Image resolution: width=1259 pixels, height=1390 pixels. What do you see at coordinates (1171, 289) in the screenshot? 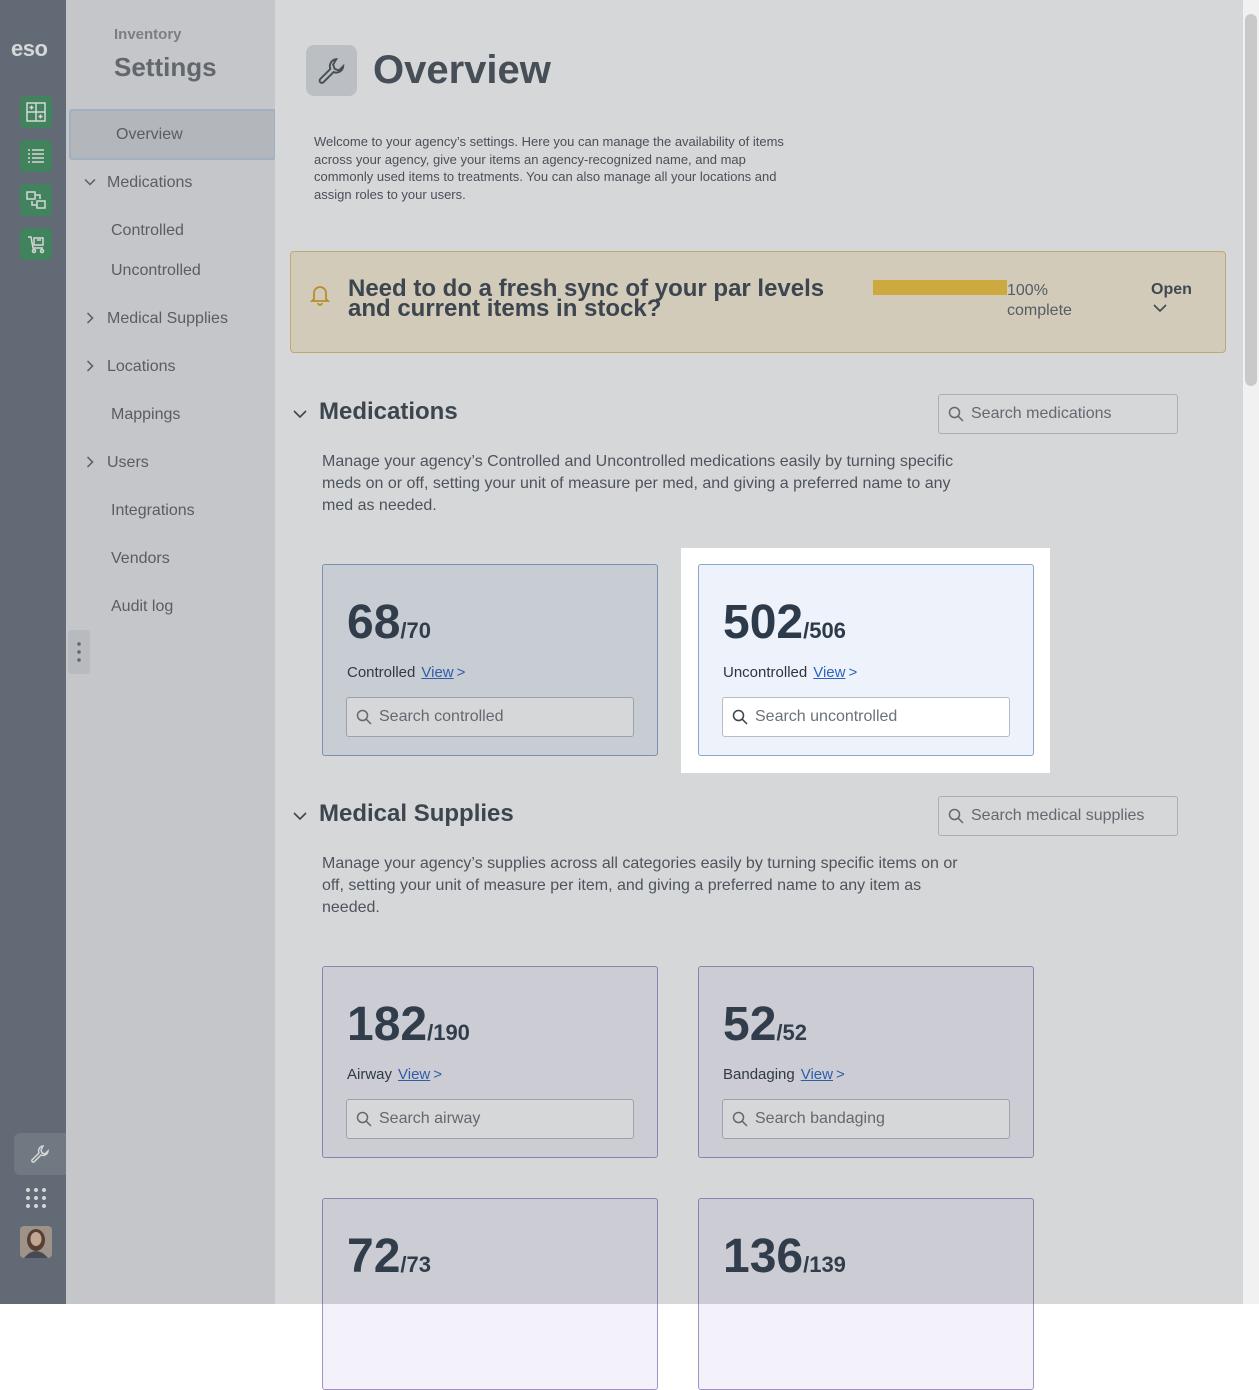
I see `banner-open-label: Open` at bounding box center [1171, 289].